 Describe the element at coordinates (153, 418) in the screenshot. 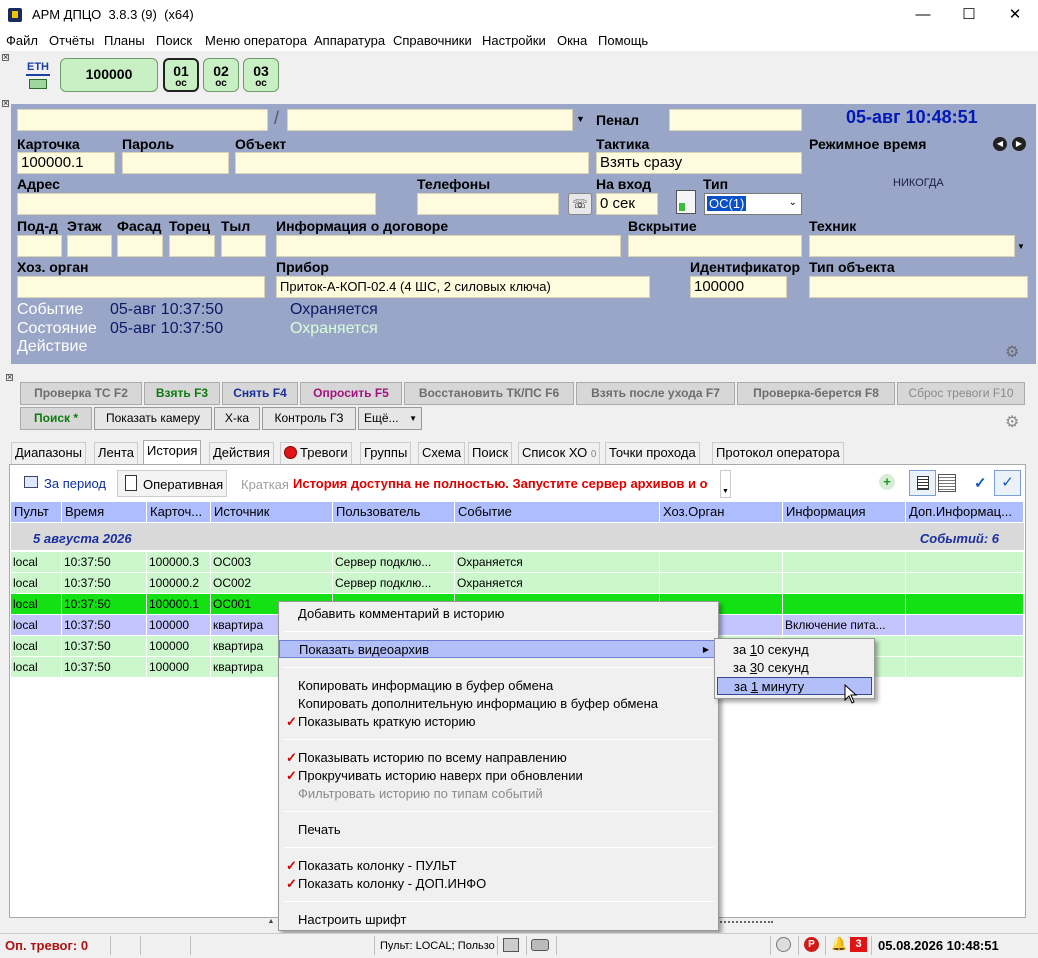

I see `show-camera-button: Показать камеру` at that location.